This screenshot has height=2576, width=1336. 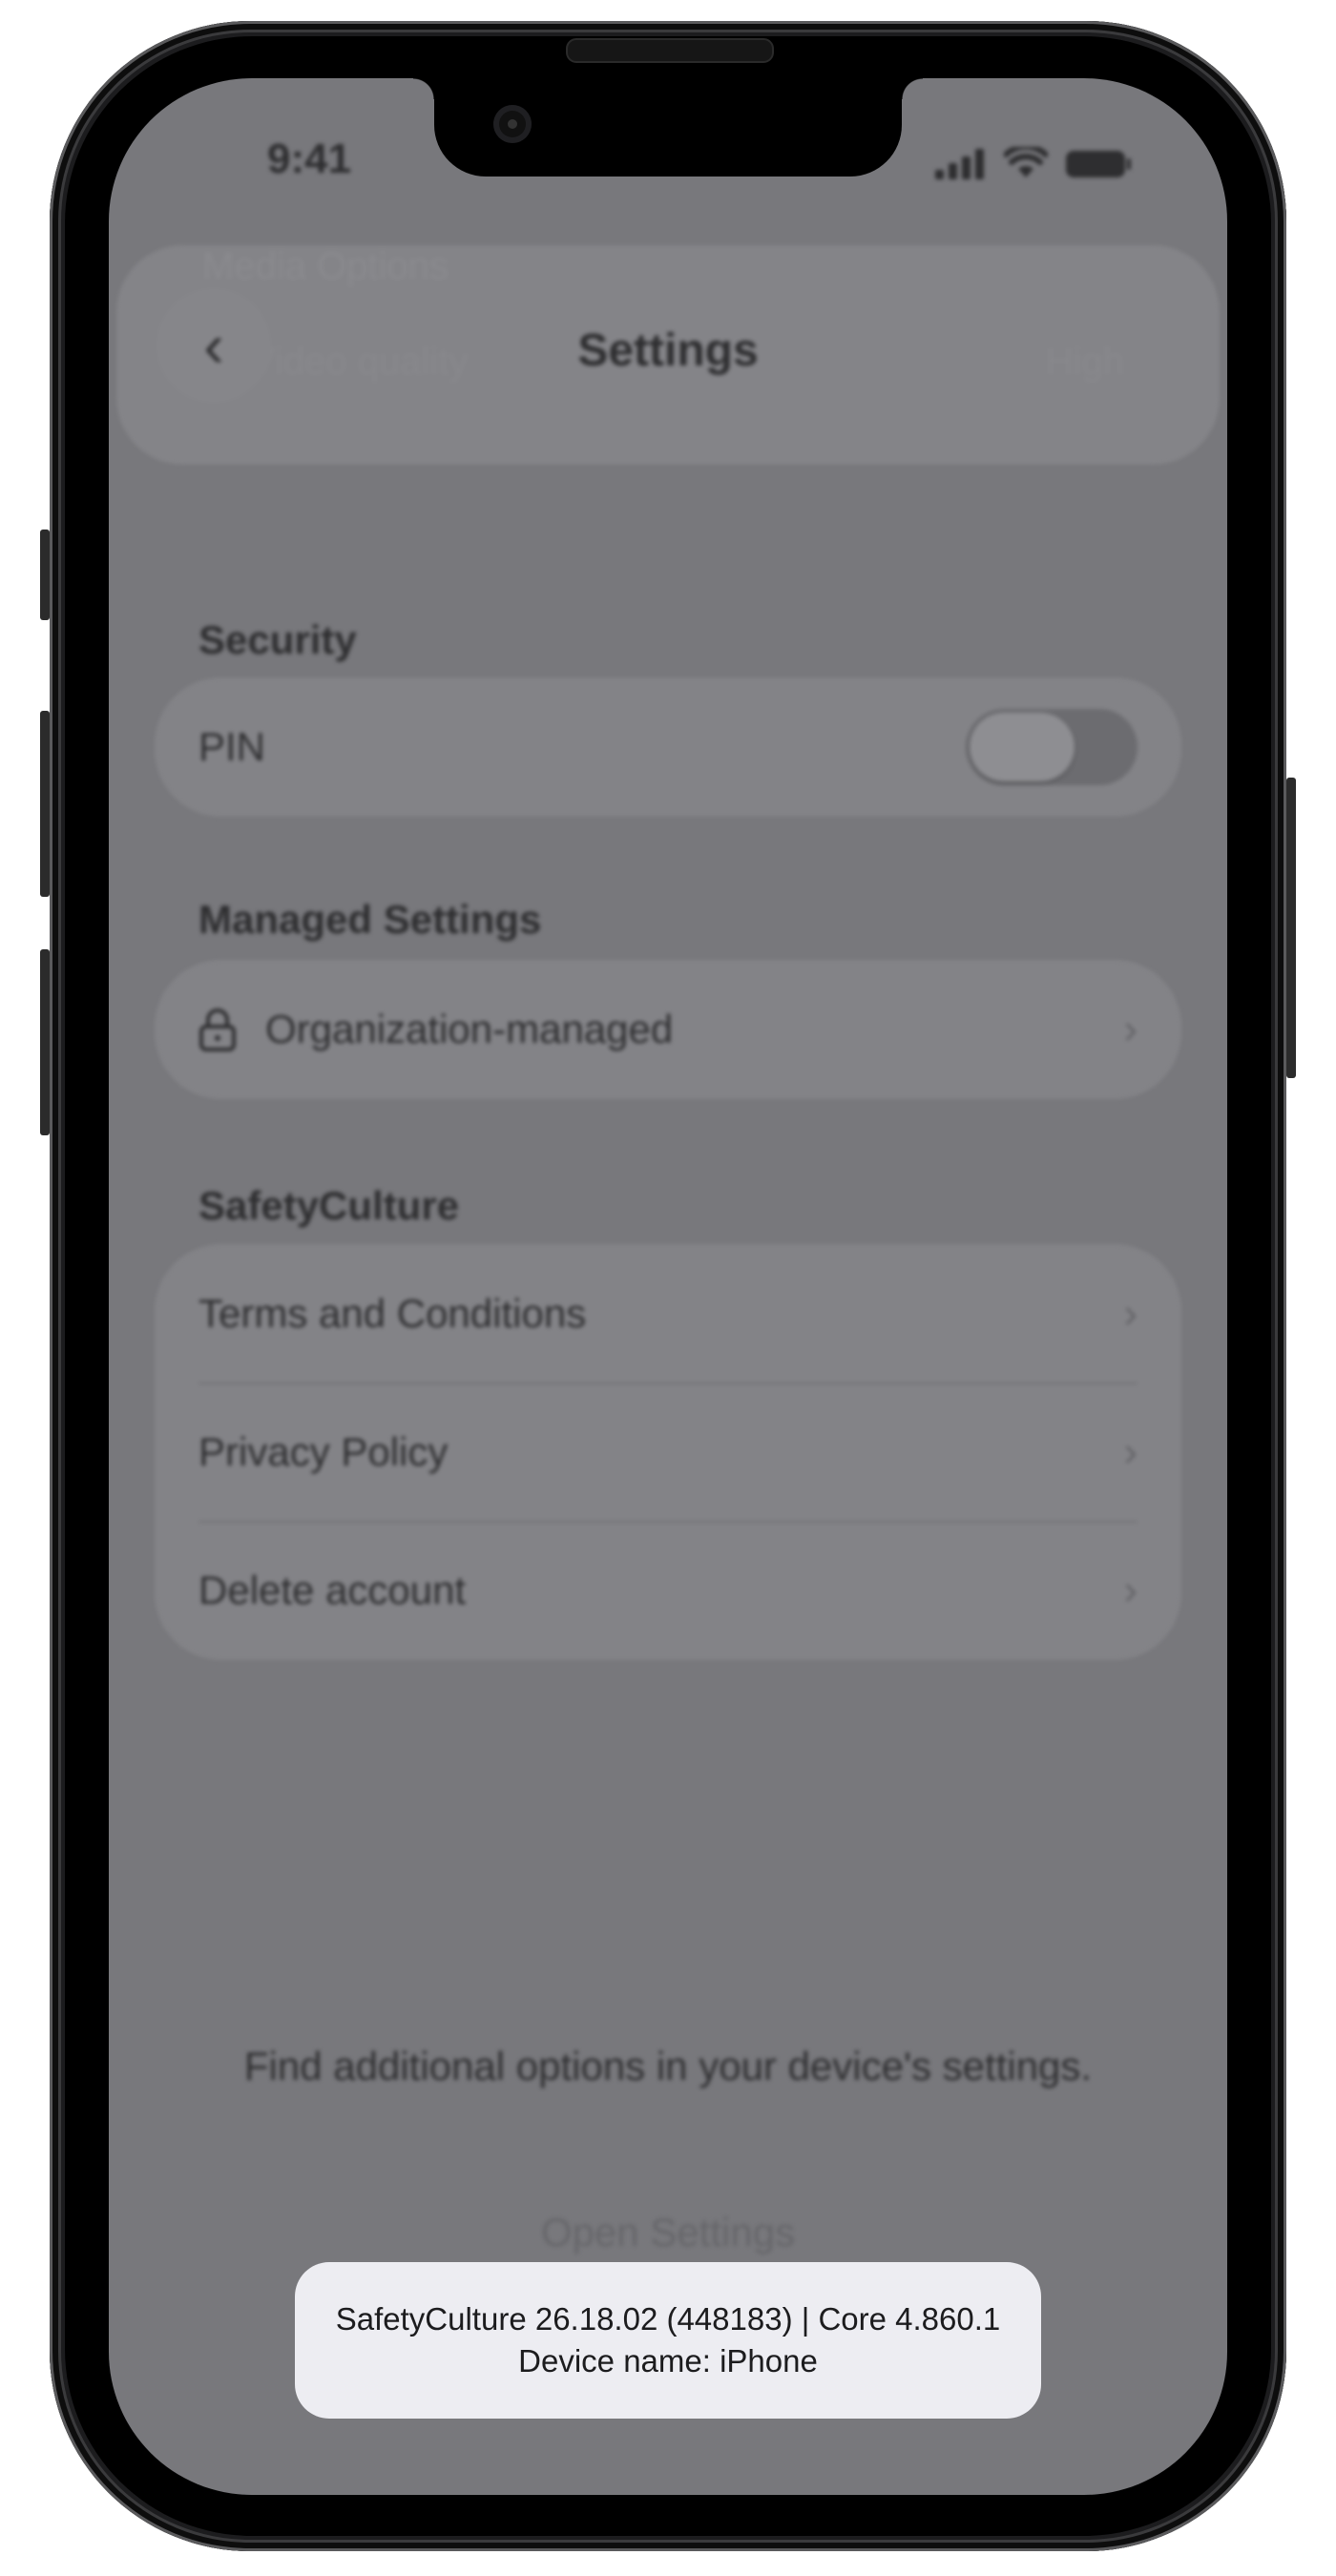 I want to click on delete-account-row: Delete account ›, so click(x=668, y=1590).